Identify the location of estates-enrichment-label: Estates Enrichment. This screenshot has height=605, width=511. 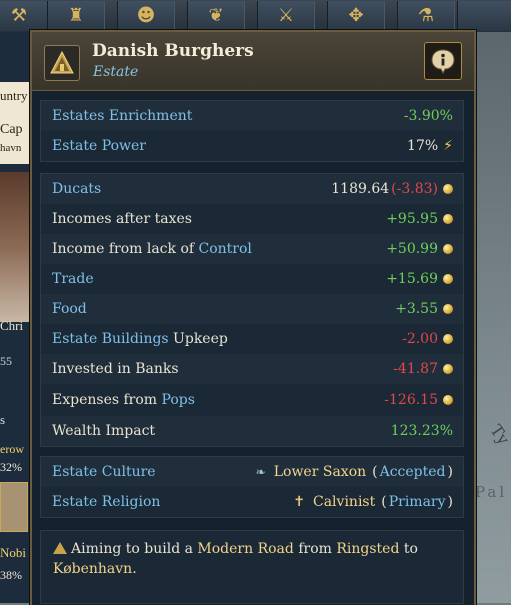
(122, 116).